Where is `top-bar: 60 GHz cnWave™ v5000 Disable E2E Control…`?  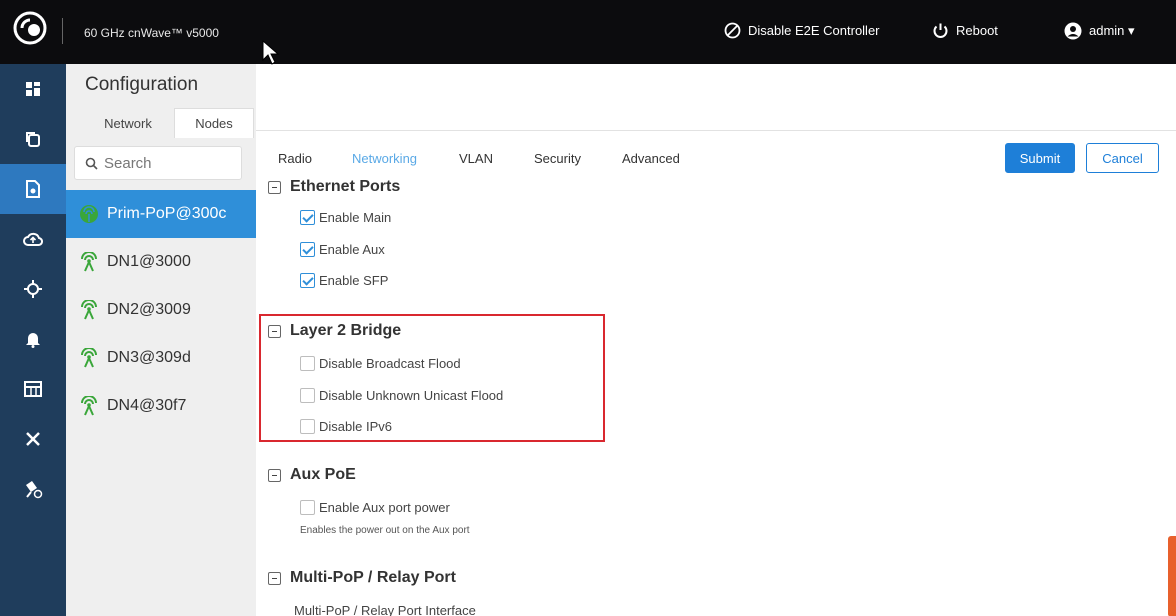 top-bar: 60 GHz cnWave™ v5000 Disable E2E Control… is located at coordinates (588, 32).